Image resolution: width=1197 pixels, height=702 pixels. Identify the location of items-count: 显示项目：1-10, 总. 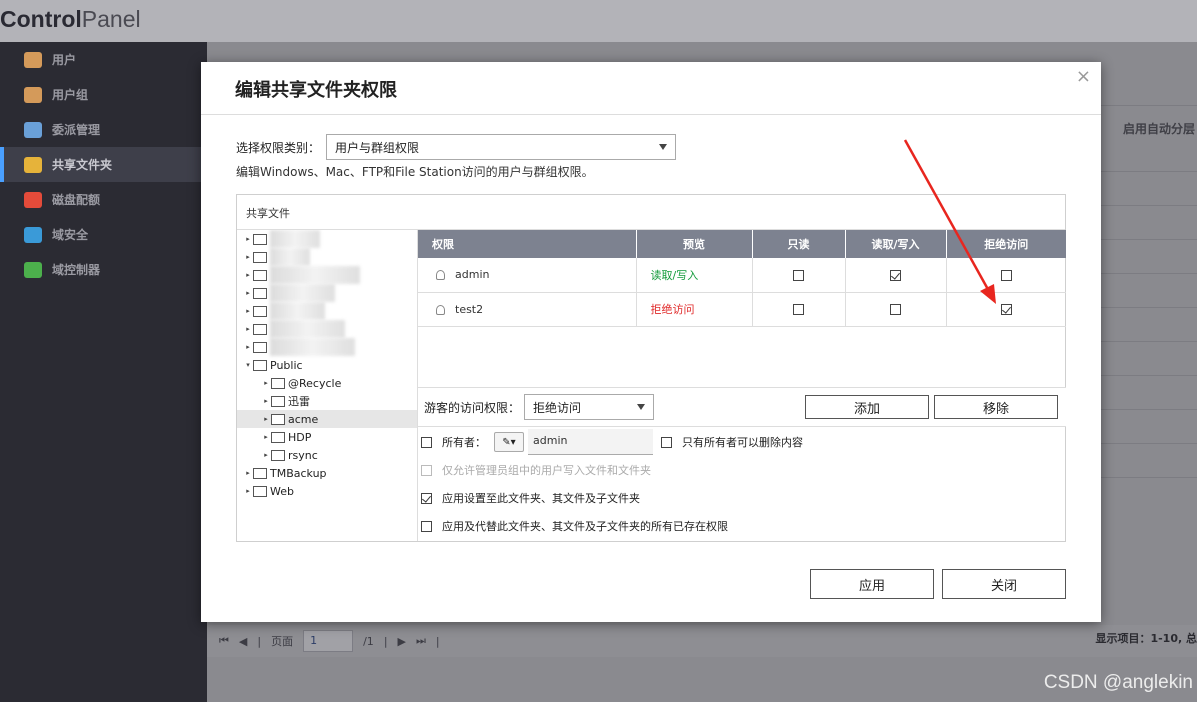
(1146, 638).